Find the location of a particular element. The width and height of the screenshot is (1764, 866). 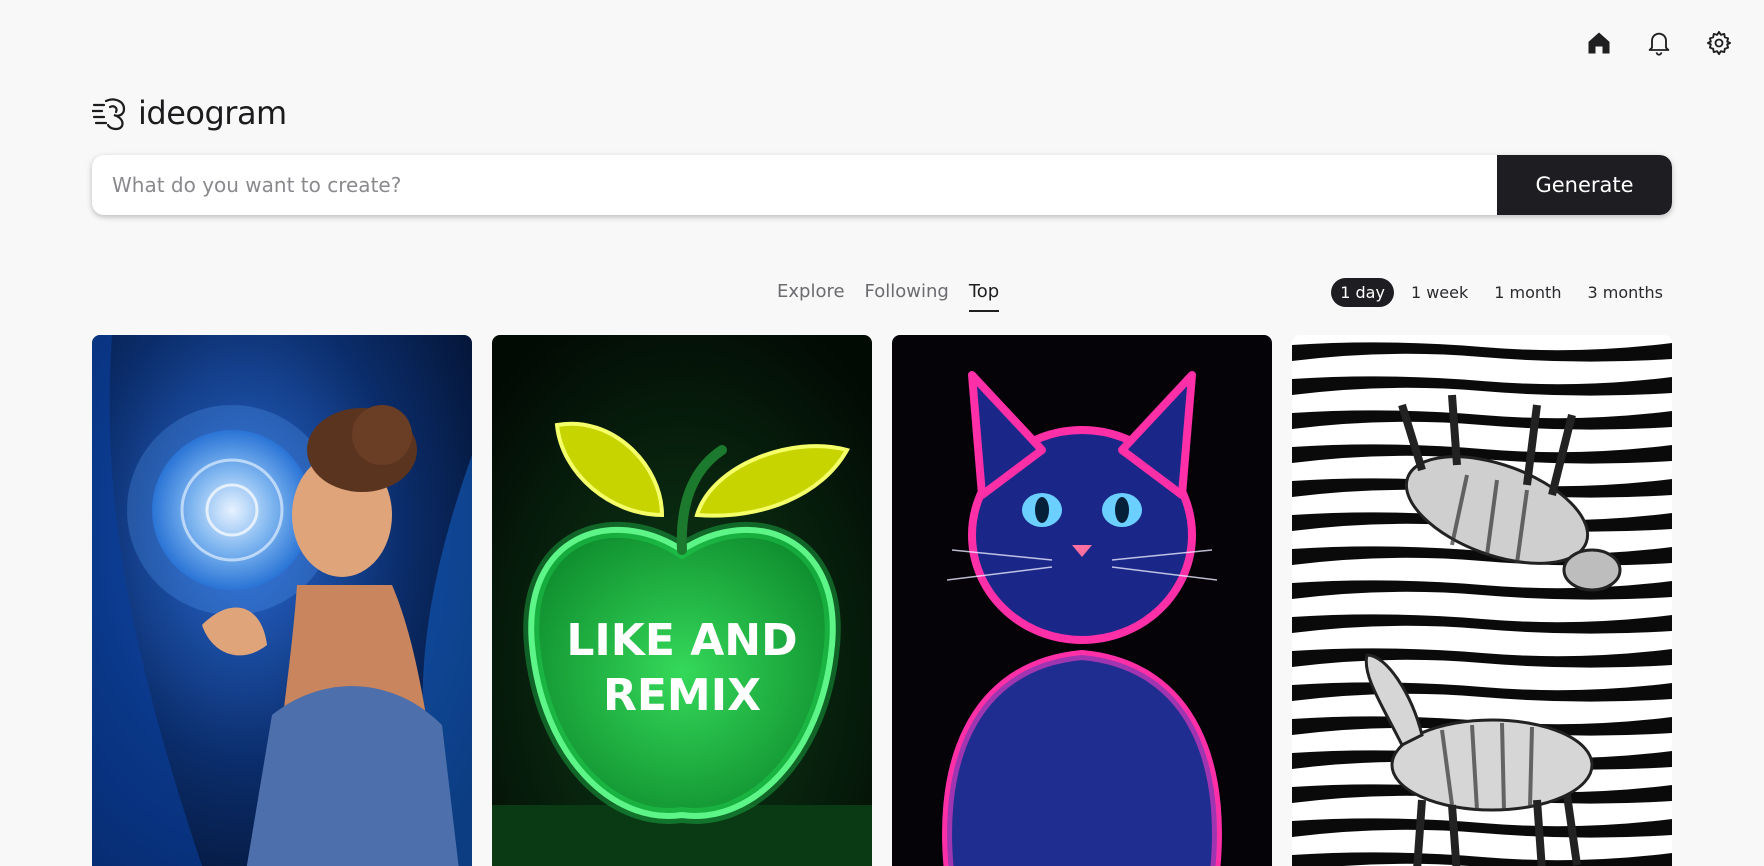

apple-text-line1: LIKE AND is located at coordinates (681, 640).